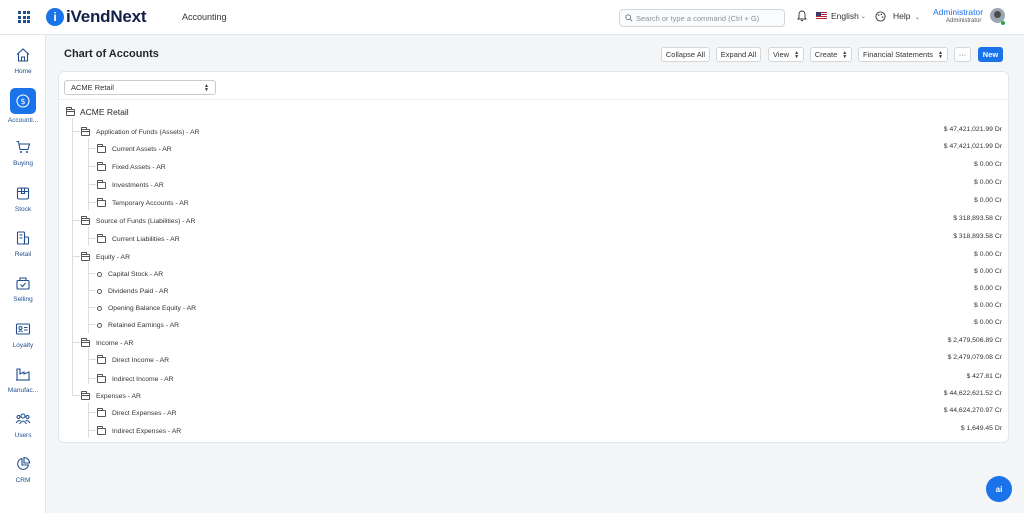  I want to click on company-select-value: ACME Retail, so click(92, 87).